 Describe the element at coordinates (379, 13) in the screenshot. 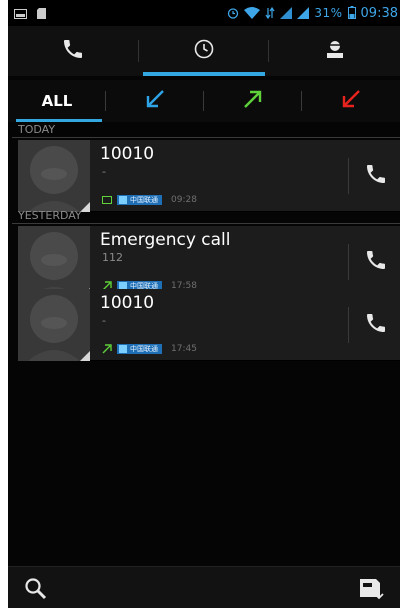

I see `status-clock: 09:38` at that location.